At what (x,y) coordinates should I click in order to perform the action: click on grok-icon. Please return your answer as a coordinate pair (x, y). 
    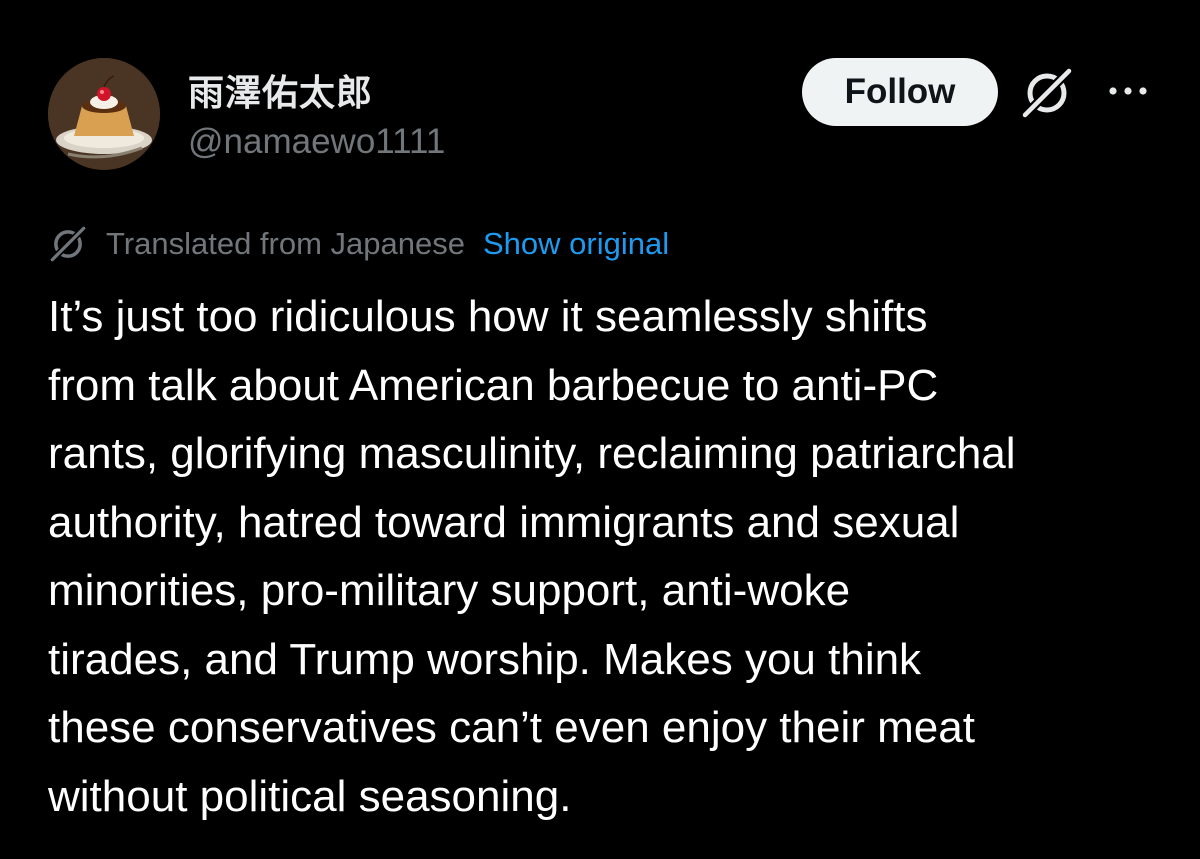
    Looking at the image, I should click on (1047, 93).